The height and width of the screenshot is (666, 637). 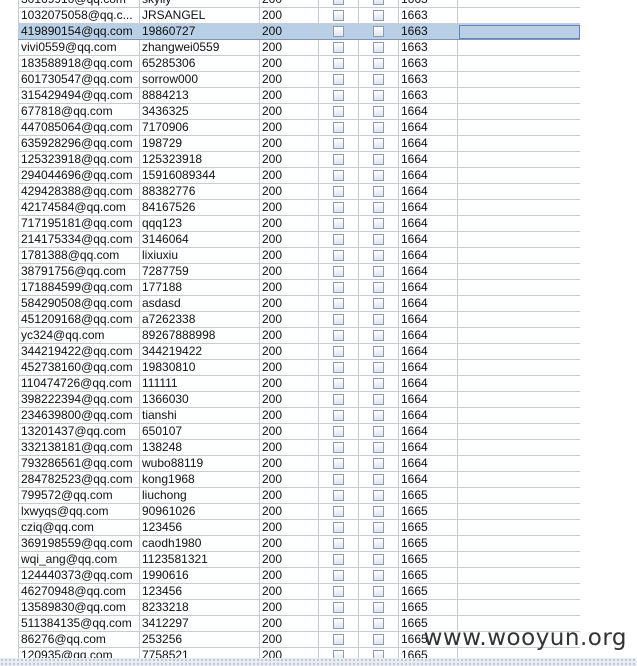 What do you see at coordinates (299, 79) in the screenshot?
I see `table-row: 601730547@qq.com sorrow000 200 1663` at bounding box center [299, 79].